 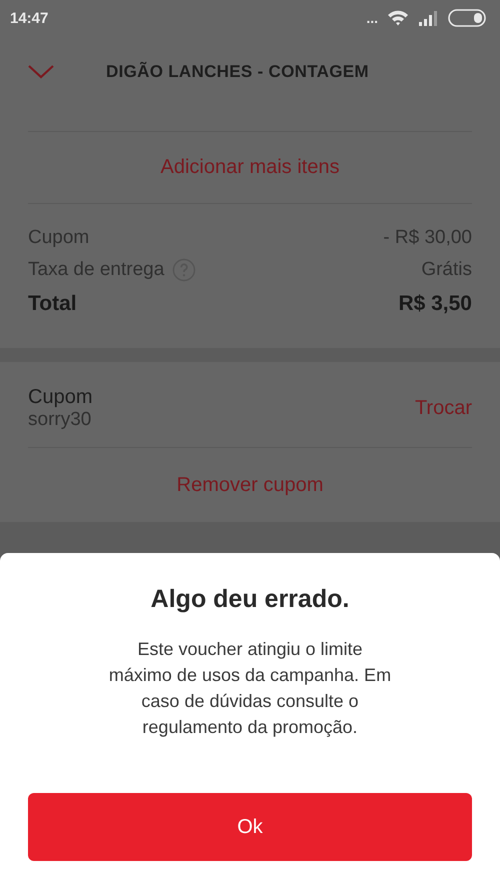 What do you see at coordinates (429, 18) in the screenshot?
I see `signal-icon` at bounding box center [429, 18].